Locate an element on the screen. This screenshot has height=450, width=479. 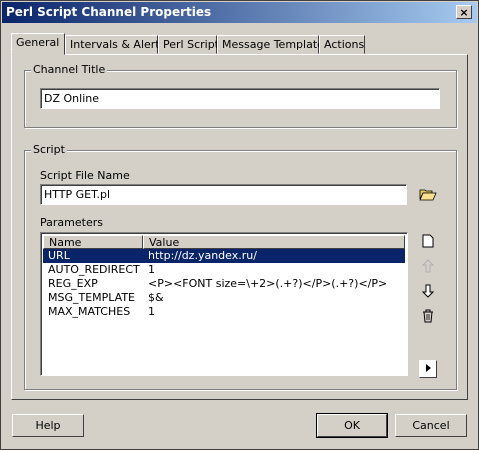
param-name: MAX_MATCHES is located at coordinates (89, 311).